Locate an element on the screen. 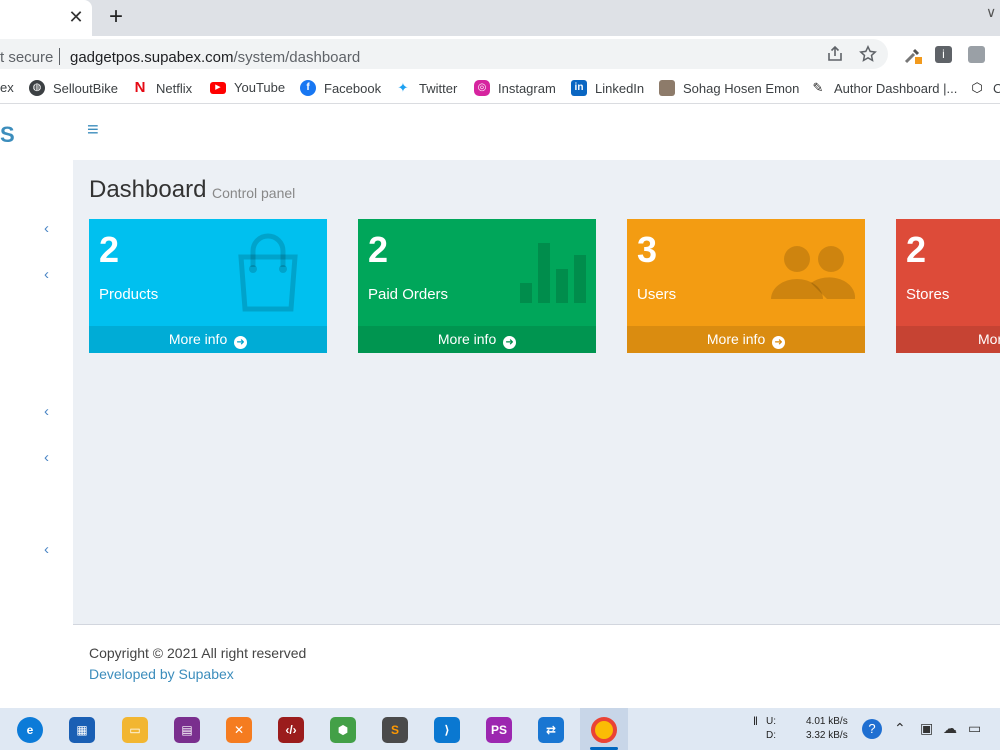 This screenshot has height=750, width=1000. new-tab-button: + is located at coordinates (116, 17).